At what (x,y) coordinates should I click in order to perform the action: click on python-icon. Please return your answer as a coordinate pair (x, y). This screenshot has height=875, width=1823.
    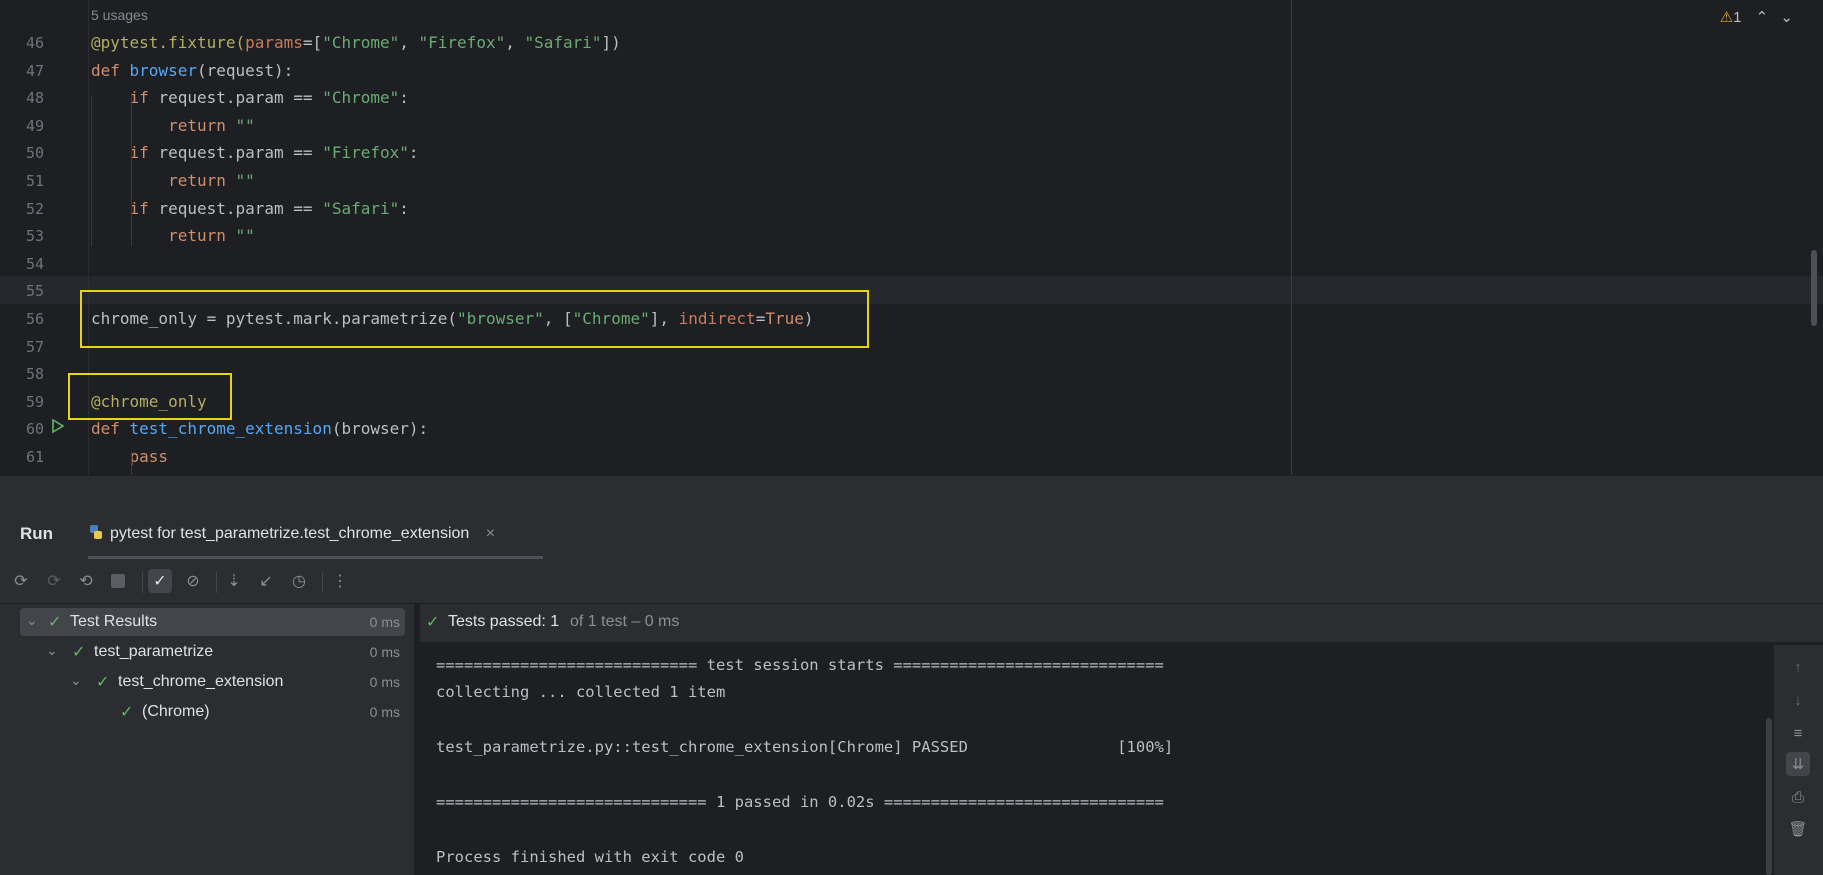
    Looking at the image, I should click on (96, 532).